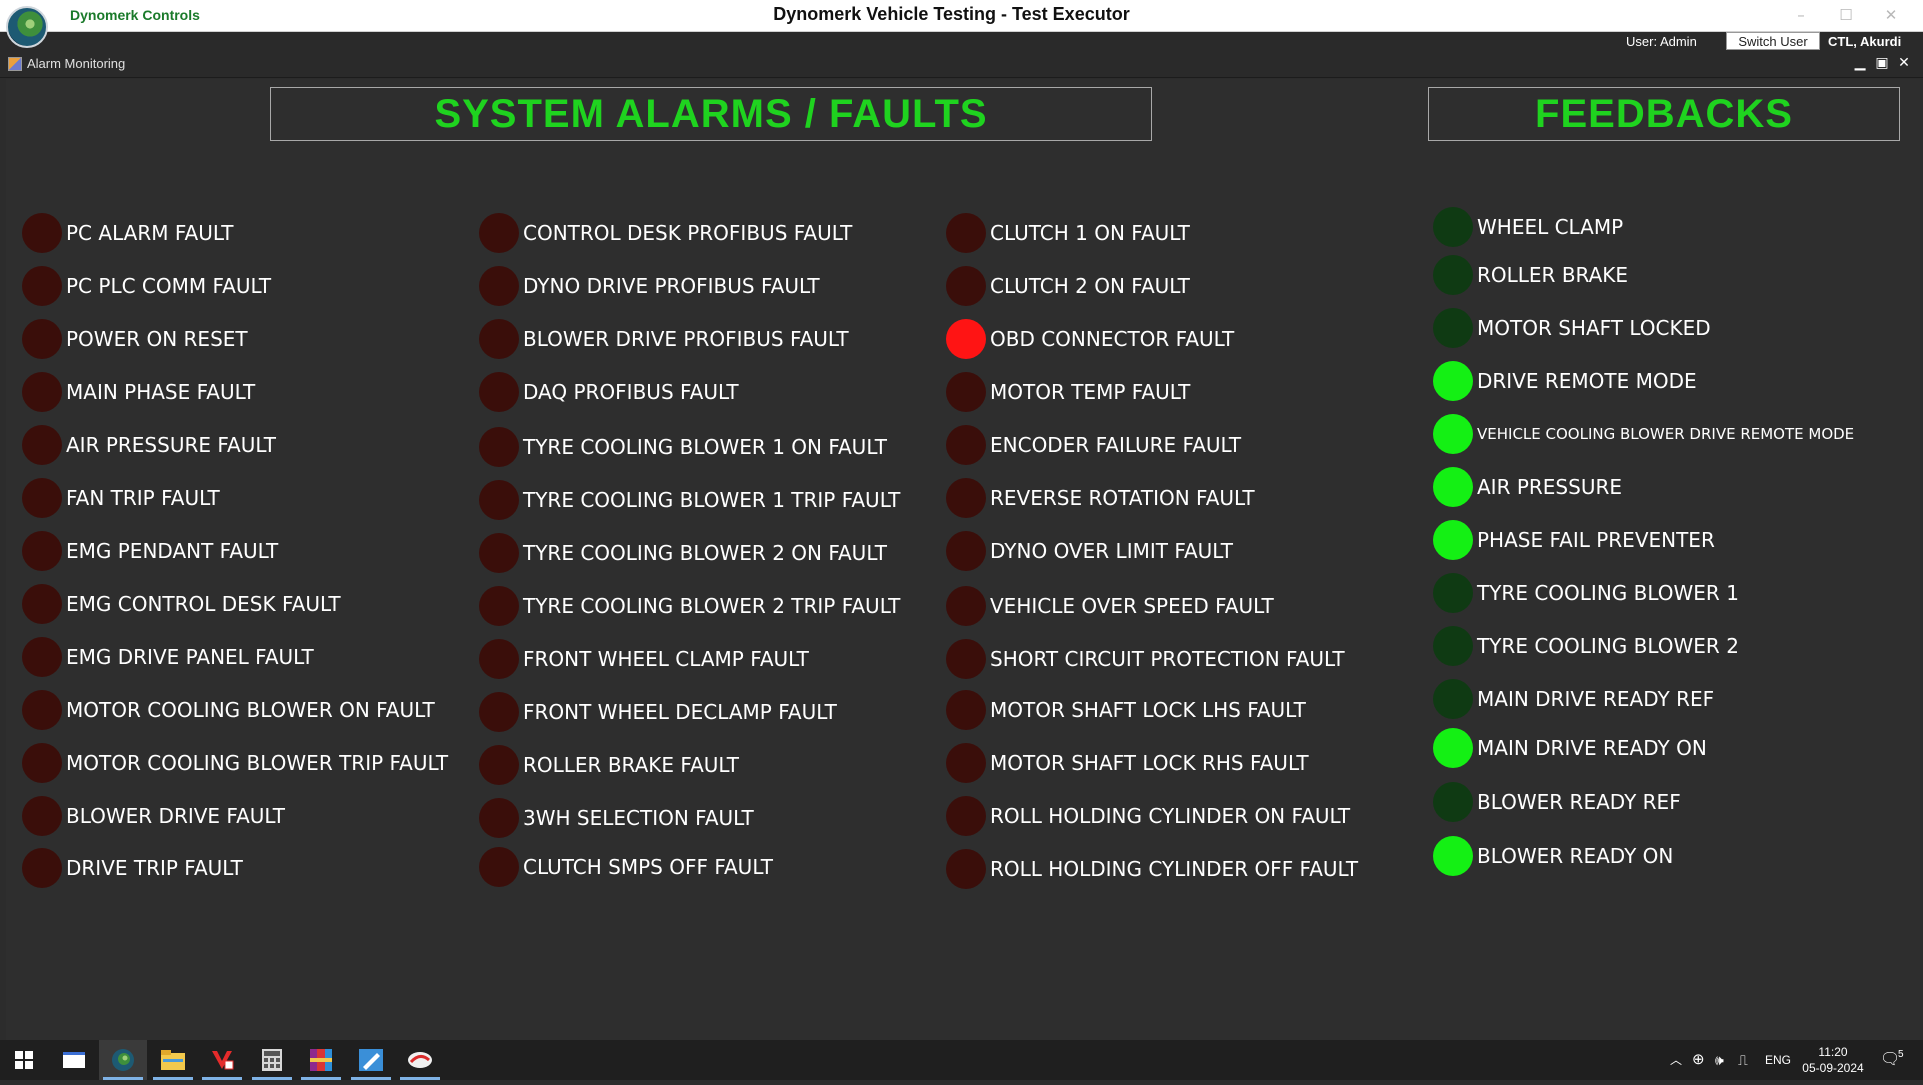 The width and height of the screenshot is (1923, 1085). I want to click on alarm-label: SHORT CIRCUIT PROTECTION FAULT, so click(1167, 659).